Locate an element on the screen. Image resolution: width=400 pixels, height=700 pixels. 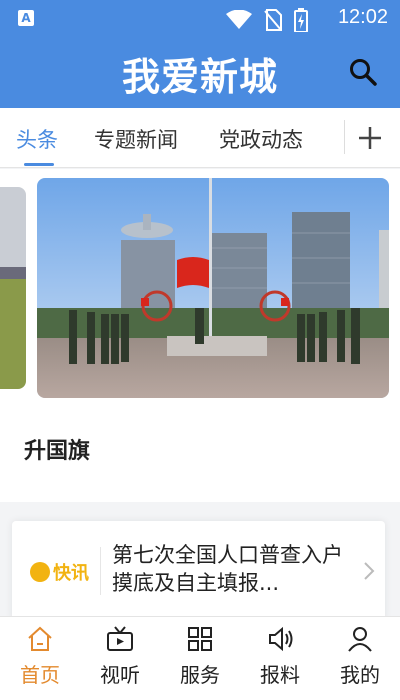
add-channel-button is located at coordinates (370, 138).